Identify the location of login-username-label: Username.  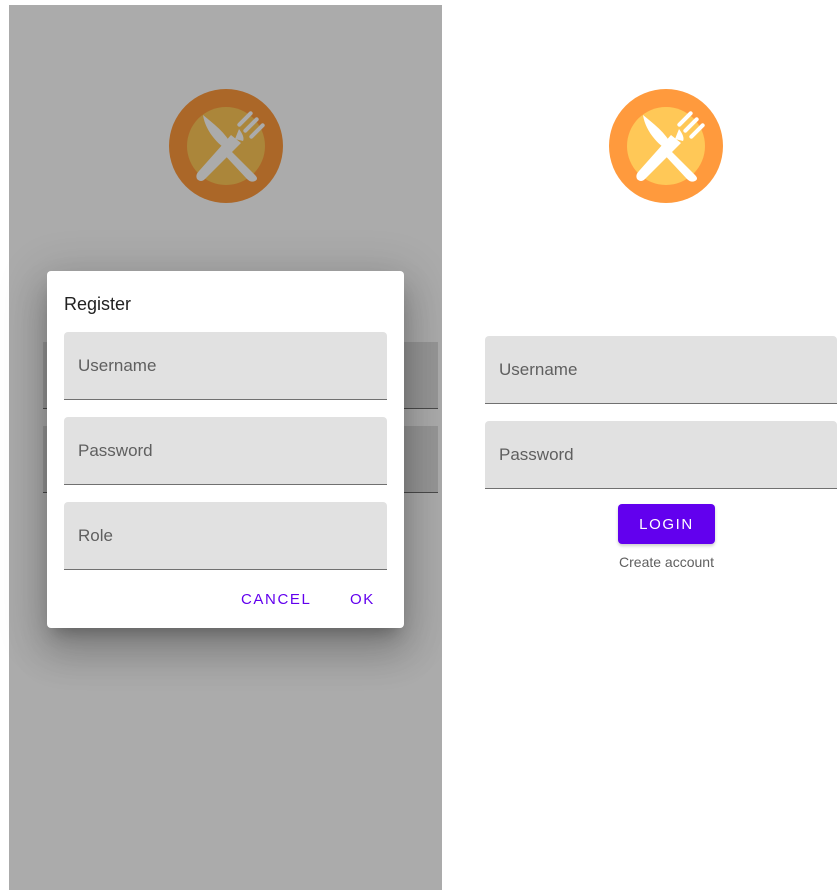
(538, 369).